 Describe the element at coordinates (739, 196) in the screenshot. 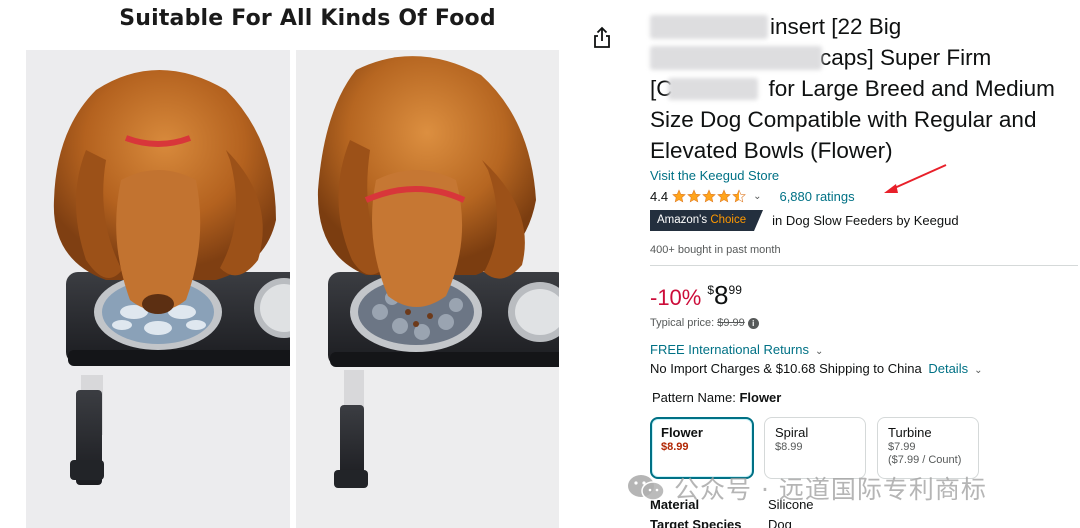

I see `star-half-icon` at that location.